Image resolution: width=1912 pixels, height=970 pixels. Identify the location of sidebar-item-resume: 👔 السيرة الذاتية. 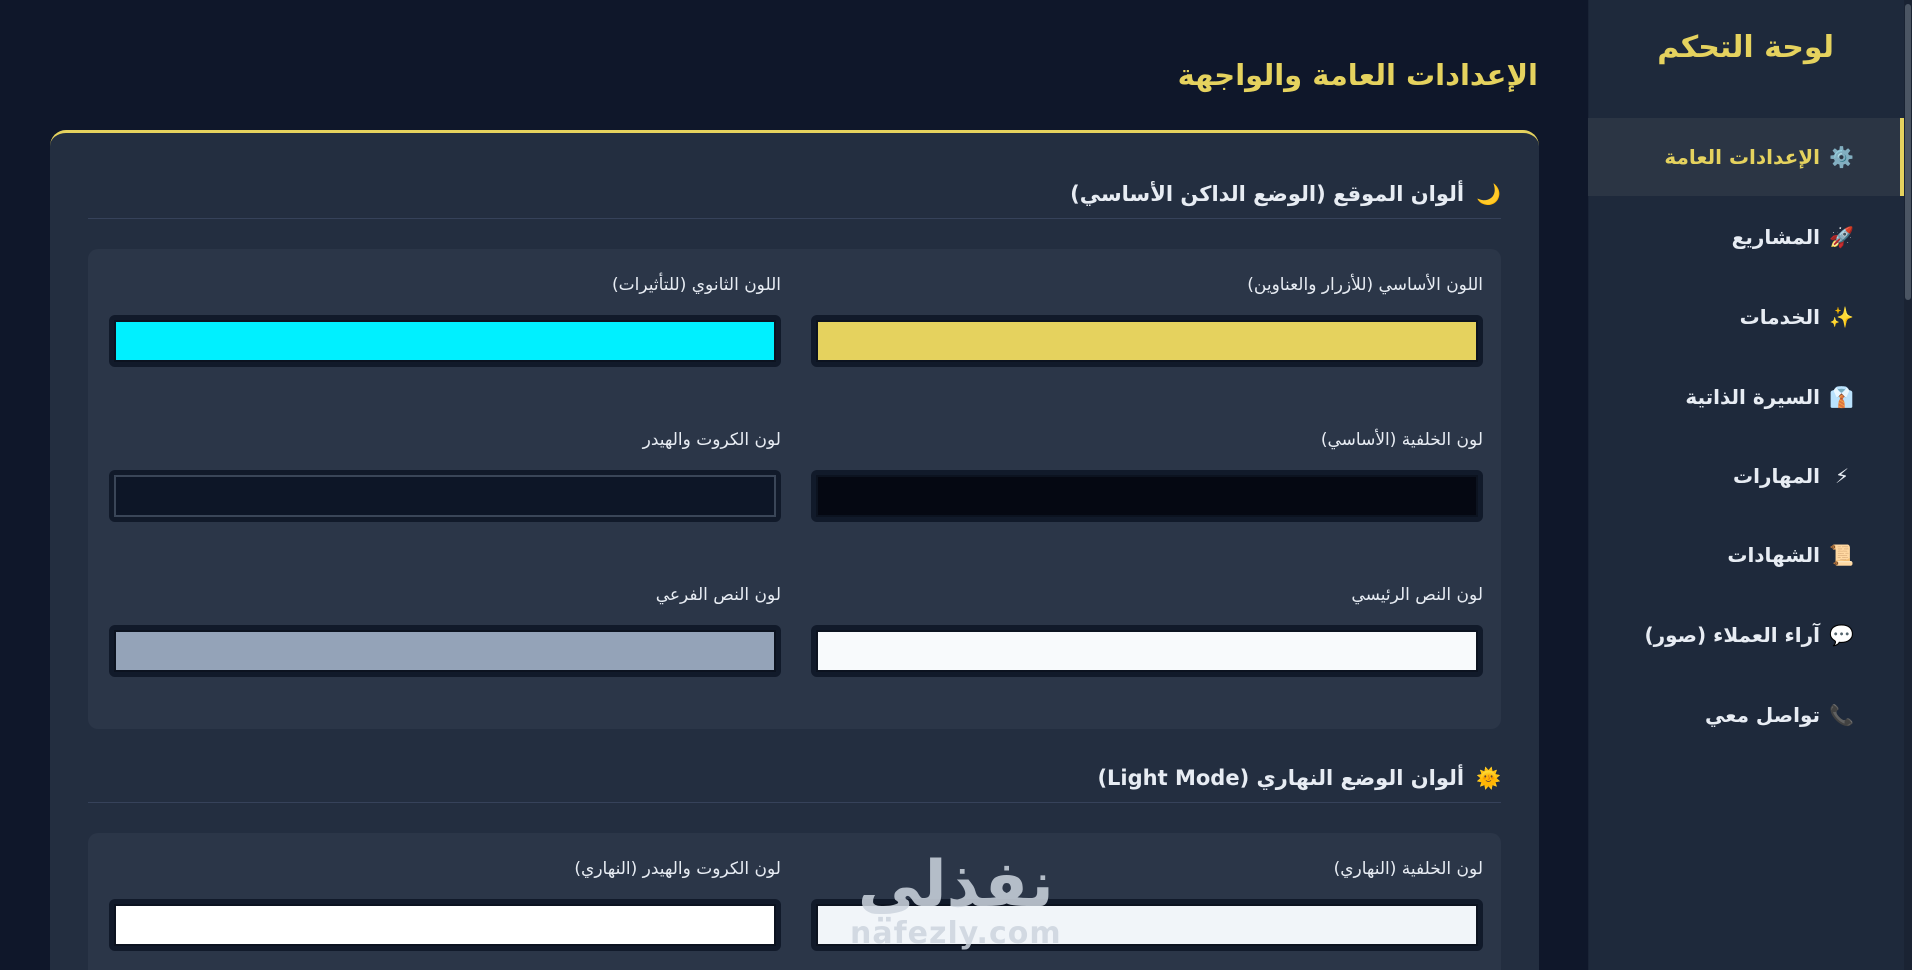
(1746, 397).